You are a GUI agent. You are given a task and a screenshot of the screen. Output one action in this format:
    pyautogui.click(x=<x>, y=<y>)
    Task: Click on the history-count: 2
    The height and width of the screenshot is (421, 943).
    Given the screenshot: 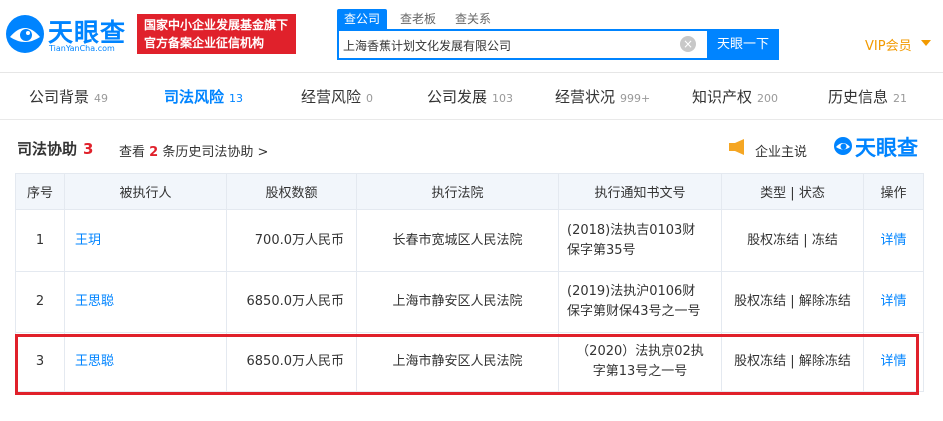 What is the action you would take?
    pyautogui.click(x=154, y=152)
    